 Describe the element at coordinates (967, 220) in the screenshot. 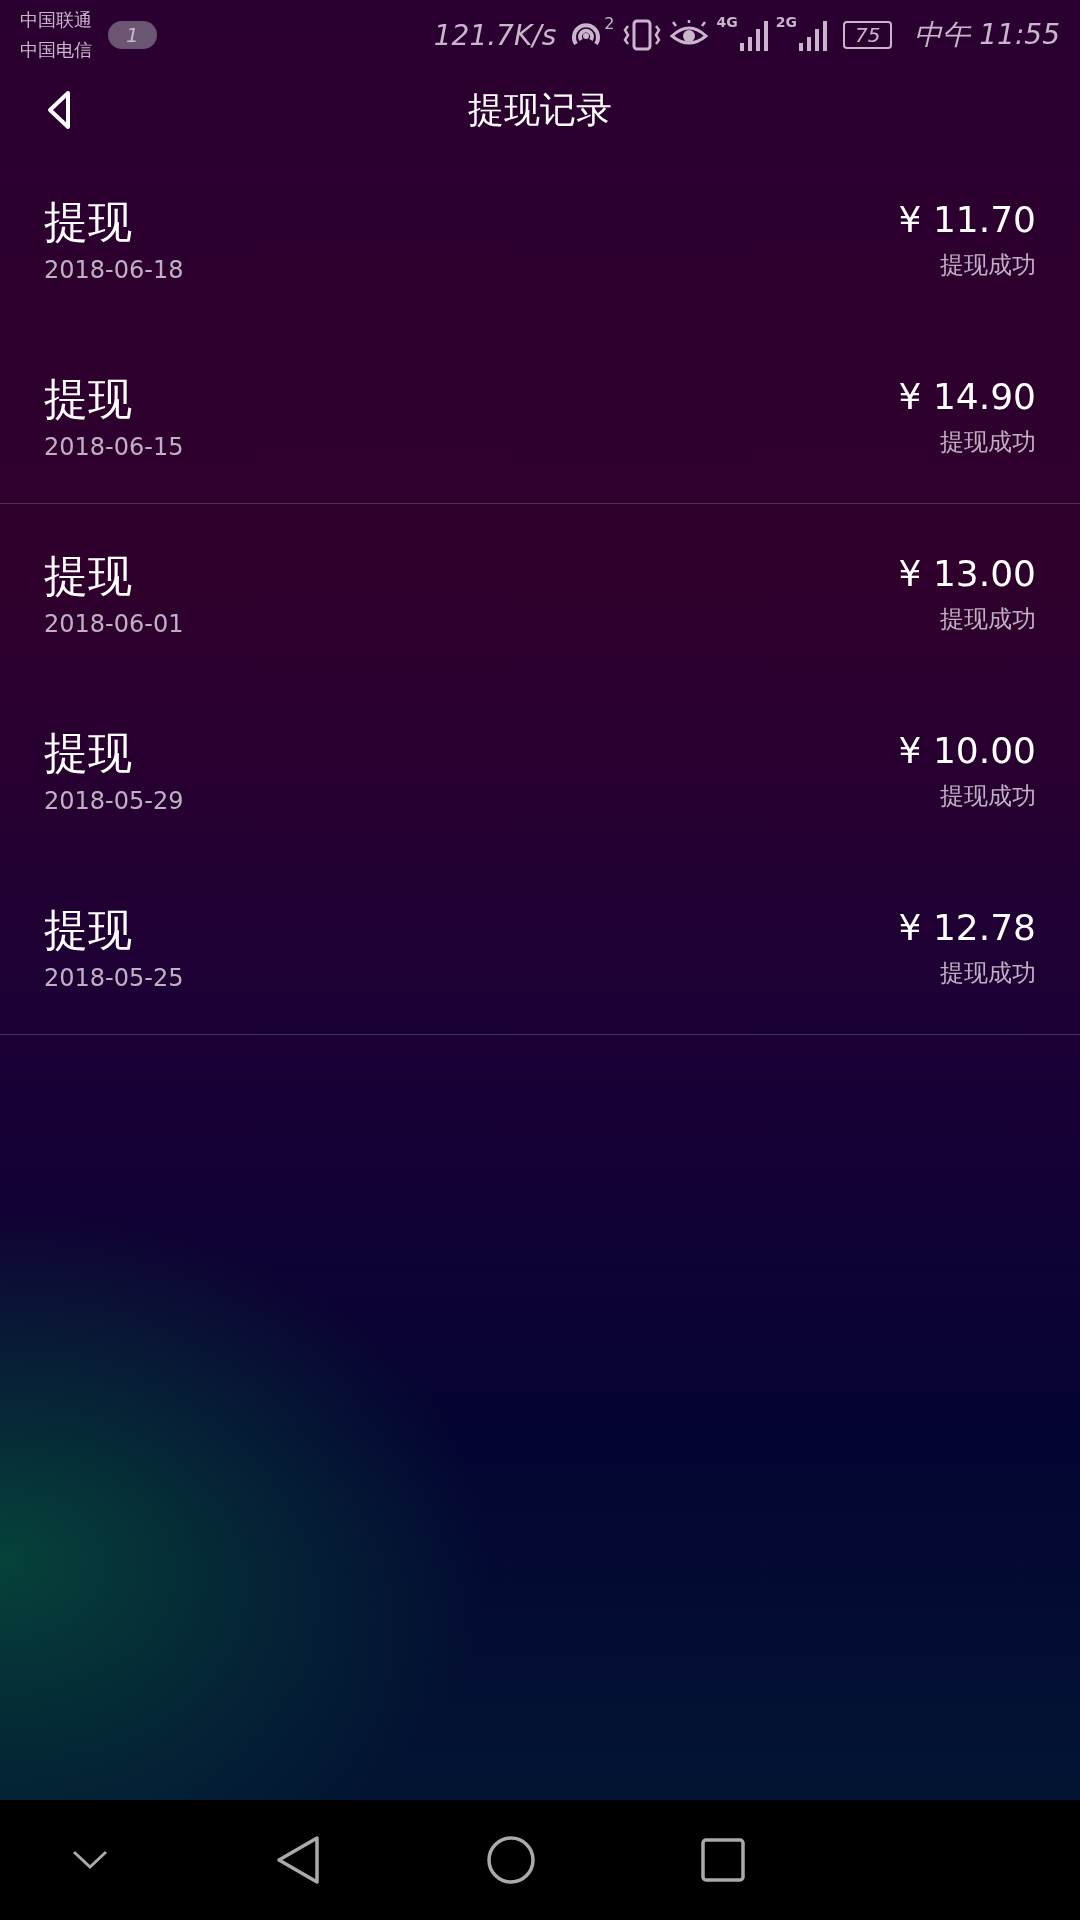

I see `record-amount: ¥ 11.70` at that location.